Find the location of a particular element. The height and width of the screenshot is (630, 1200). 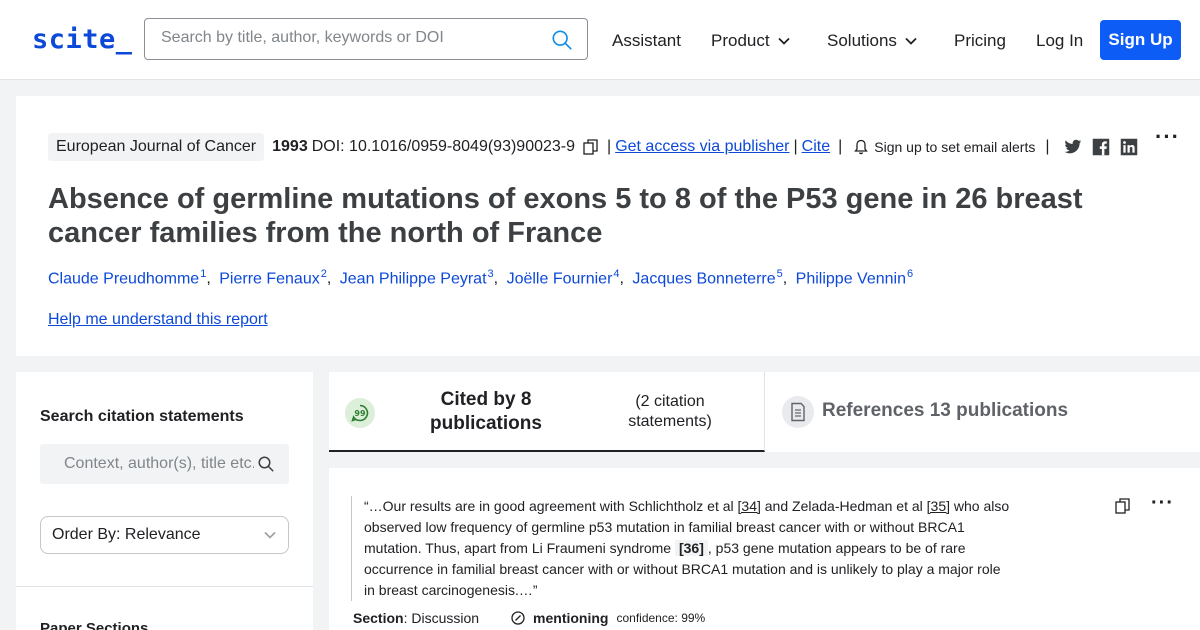

references-count: References 13 publications is located at coordinates (945, 410).